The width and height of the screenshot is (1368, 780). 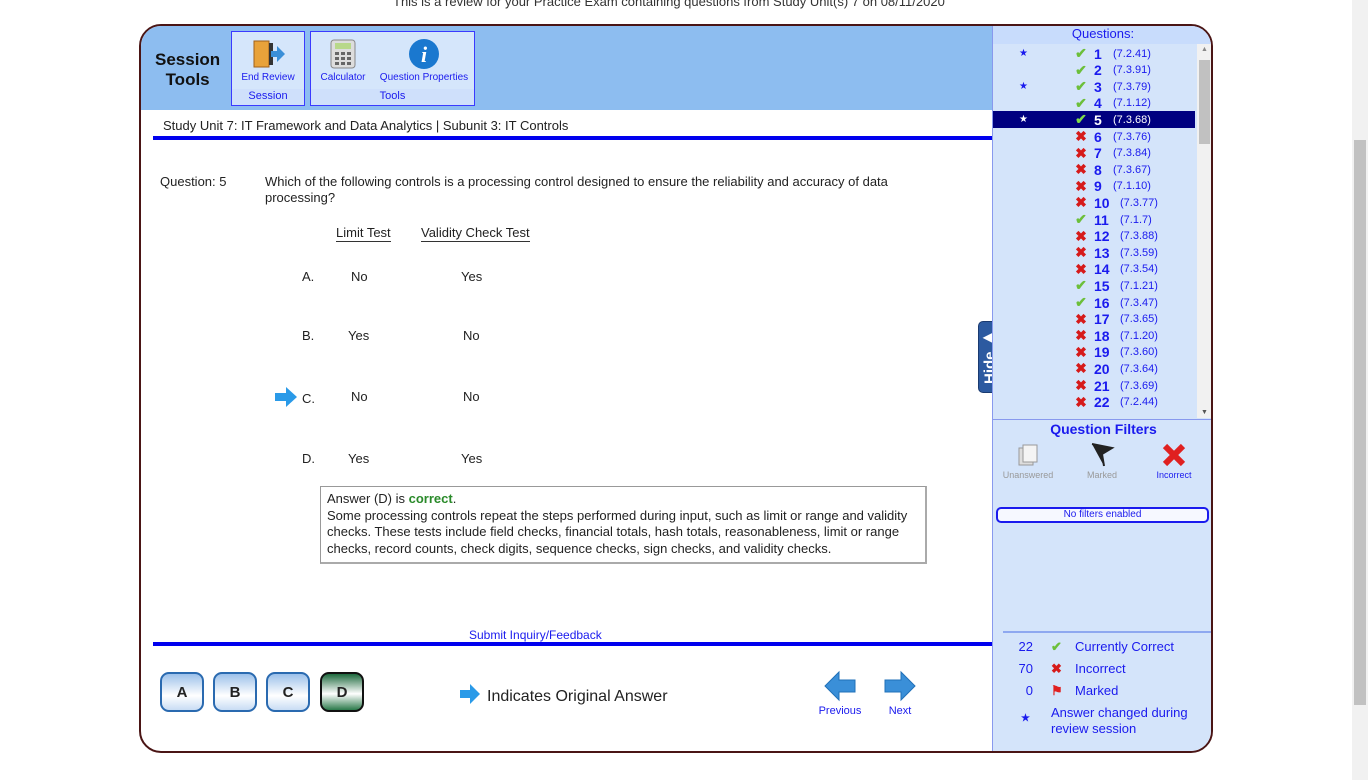 I want to click on question-ref: (7.3.91), so click(x=1132, y=70).